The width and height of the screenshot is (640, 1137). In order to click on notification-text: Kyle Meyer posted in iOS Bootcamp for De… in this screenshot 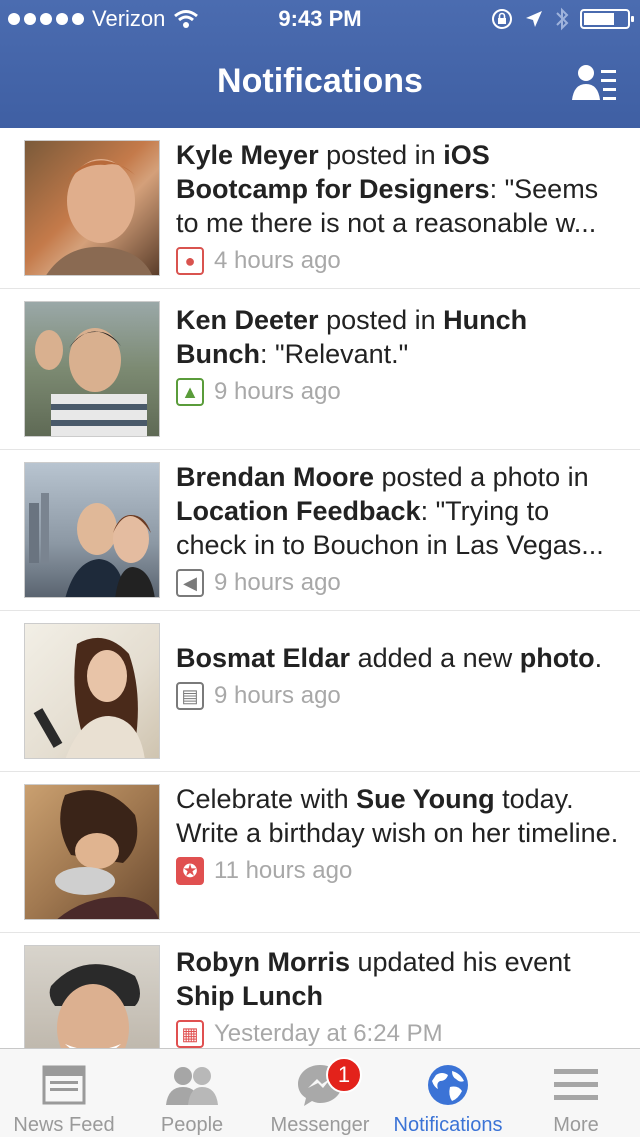, I will do `click(387, 189)`.